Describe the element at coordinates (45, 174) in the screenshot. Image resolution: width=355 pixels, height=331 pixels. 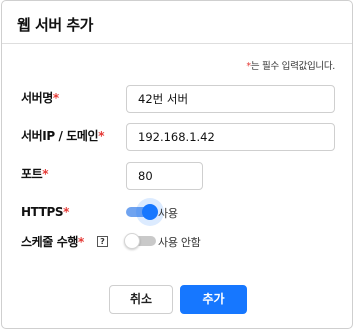
I see `port-required-star: *` at that location.